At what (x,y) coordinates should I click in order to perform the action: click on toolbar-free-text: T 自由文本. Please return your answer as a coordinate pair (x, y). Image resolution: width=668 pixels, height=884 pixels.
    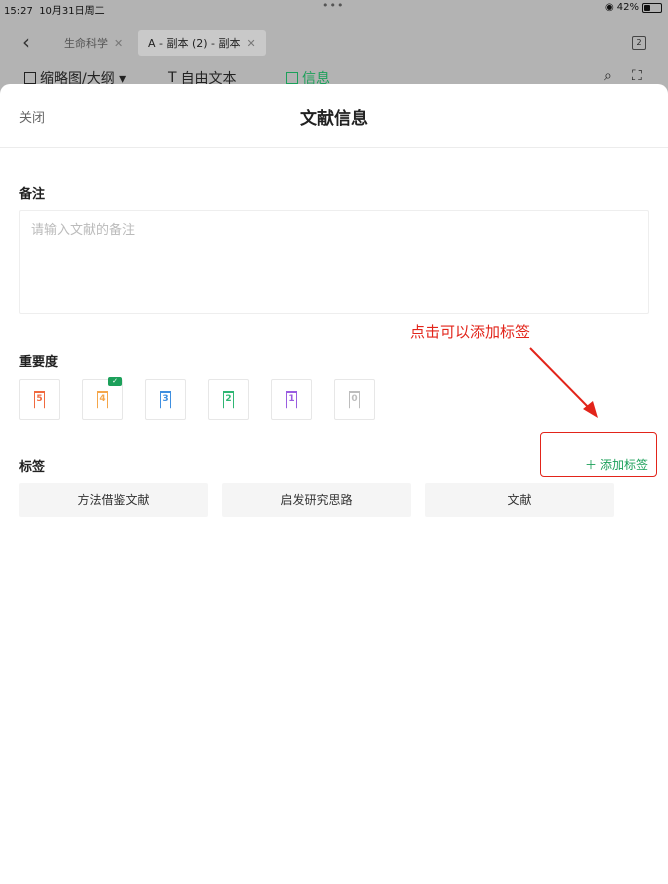
    Looking at the image, I should click on (202, 76).